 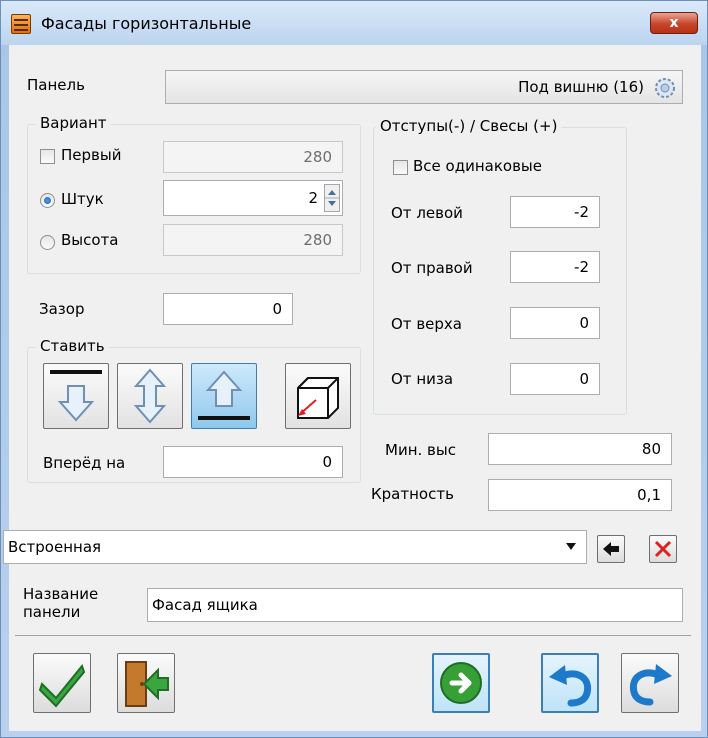 I want to click on undo-button, so click(x=570, y=683).